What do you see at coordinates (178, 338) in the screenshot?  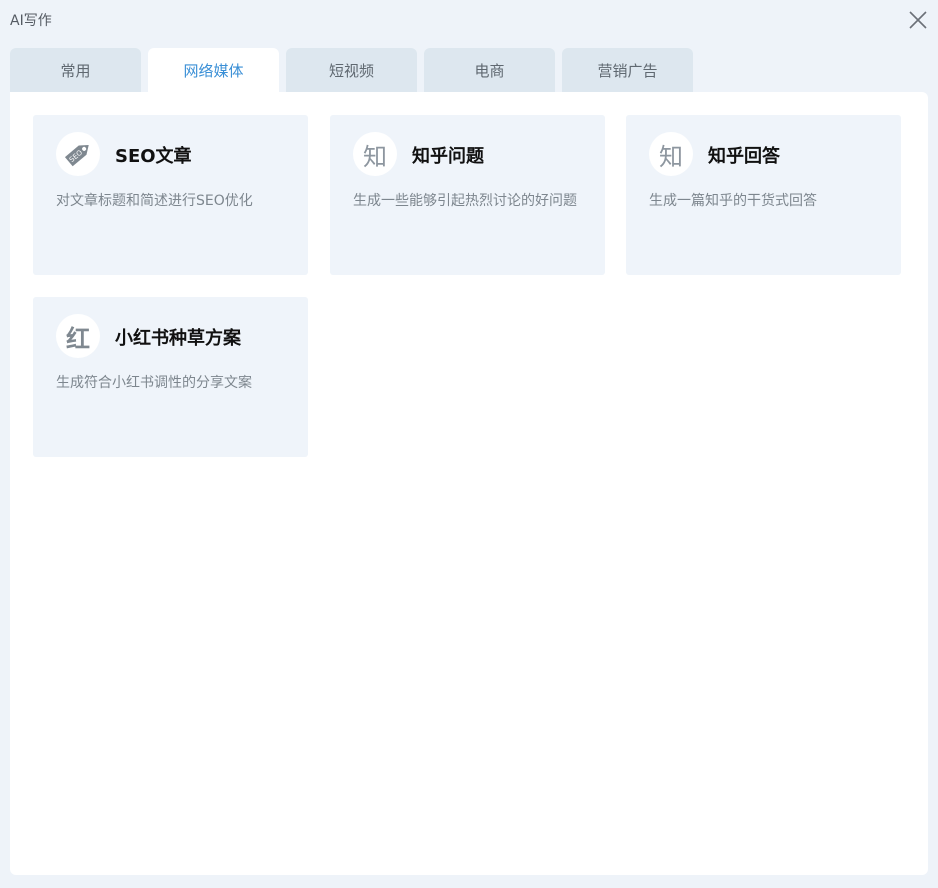 I see `card-title: 小红书种草方案` at bounding box center [178, 338].